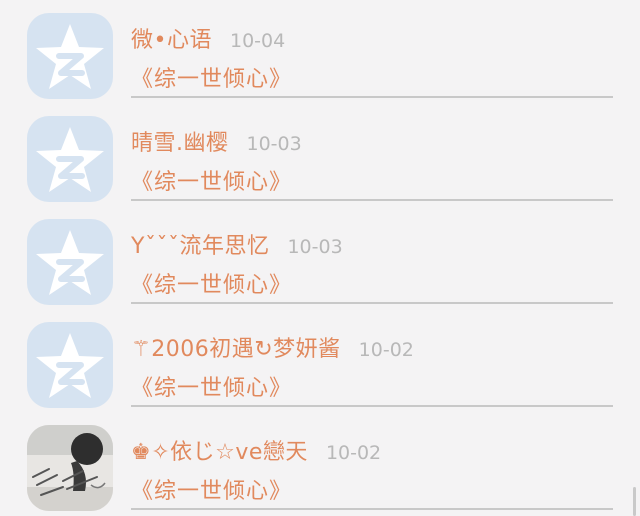 Image resolution: width=640 pixels, height=516 pixels. I want to click on scrollbar, so click(634, 501).